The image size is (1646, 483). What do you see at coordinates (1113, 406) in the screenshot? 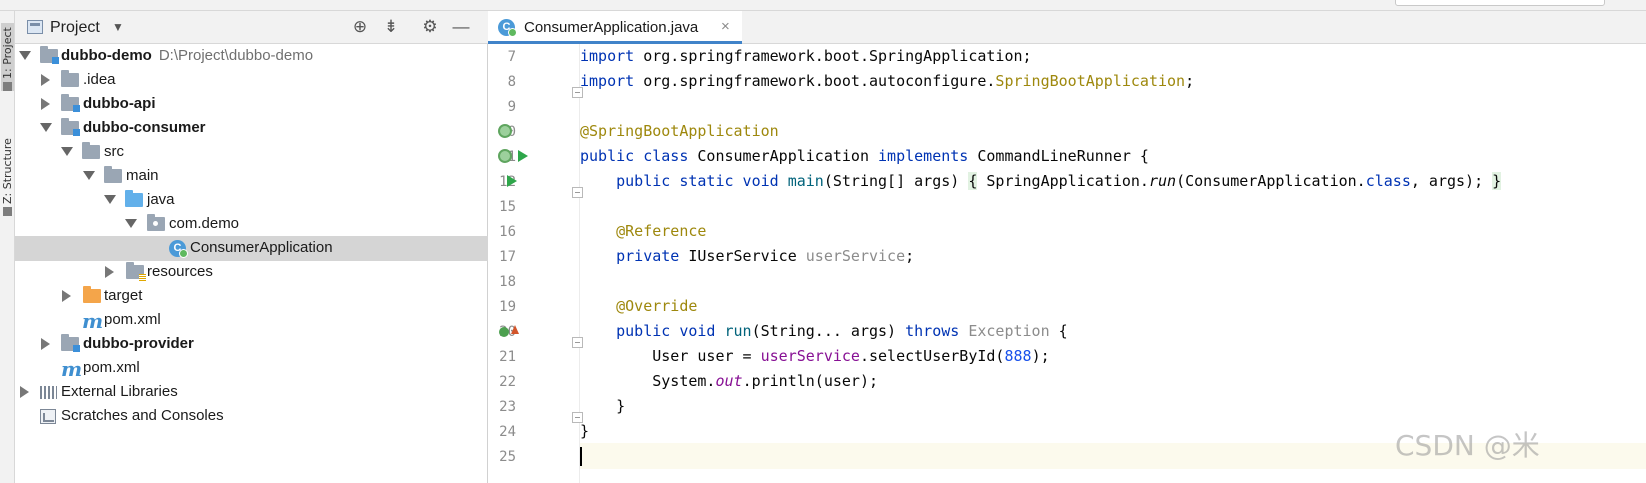
I see `code-line-23: }` at bounding box center [1113, 406].